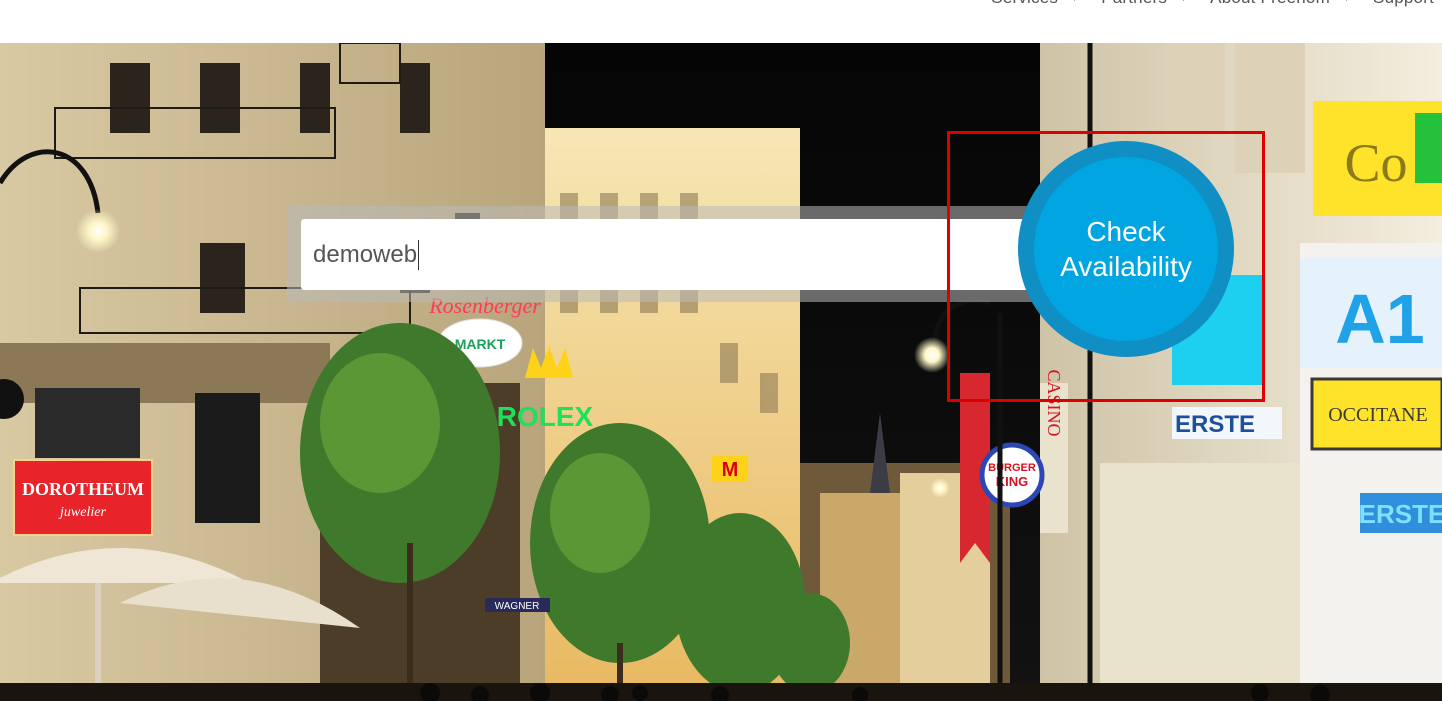  What do you see at coordinates (1024, 4) in the screenshot?
I see `nav-item-label: Services` at bounding box center [1024, 4].